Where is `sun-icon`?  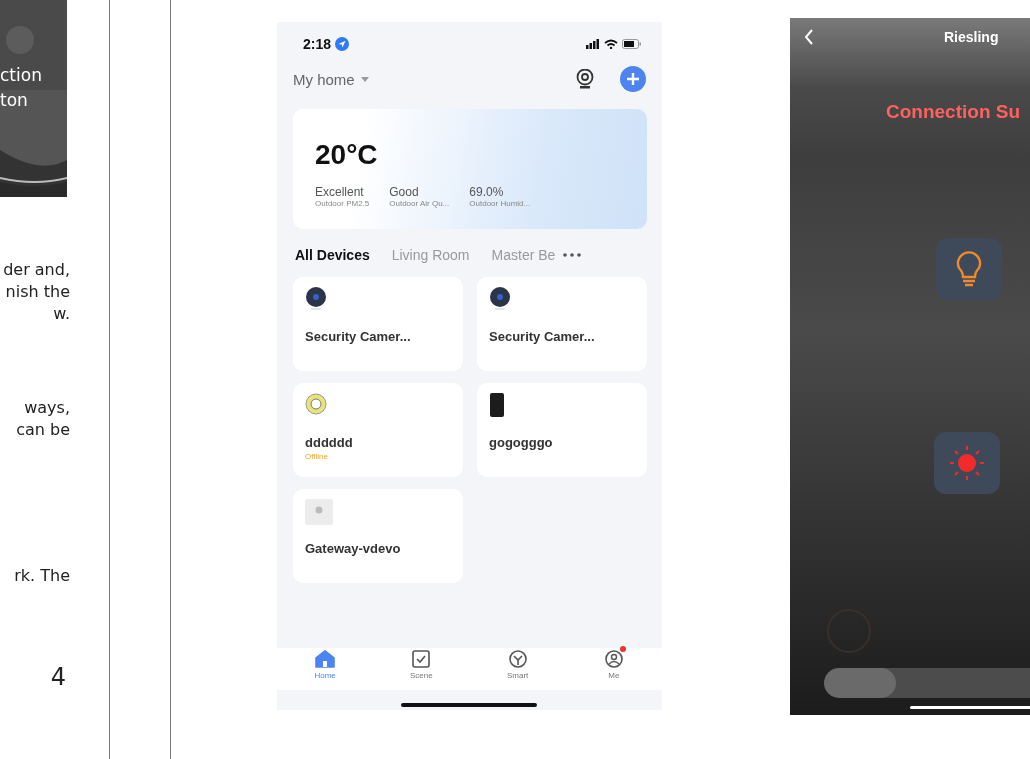 sun-icon is located at coordinates (967, 463).